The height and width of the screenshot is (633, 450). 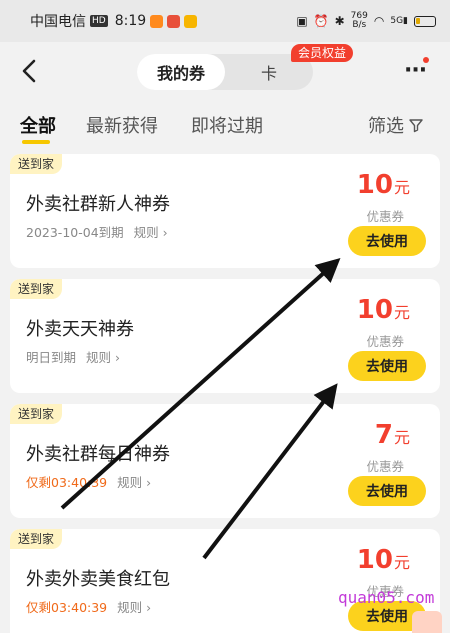 I want to click on coupon-title: 外卖外卖美食红包, so click(x=98, y=579).